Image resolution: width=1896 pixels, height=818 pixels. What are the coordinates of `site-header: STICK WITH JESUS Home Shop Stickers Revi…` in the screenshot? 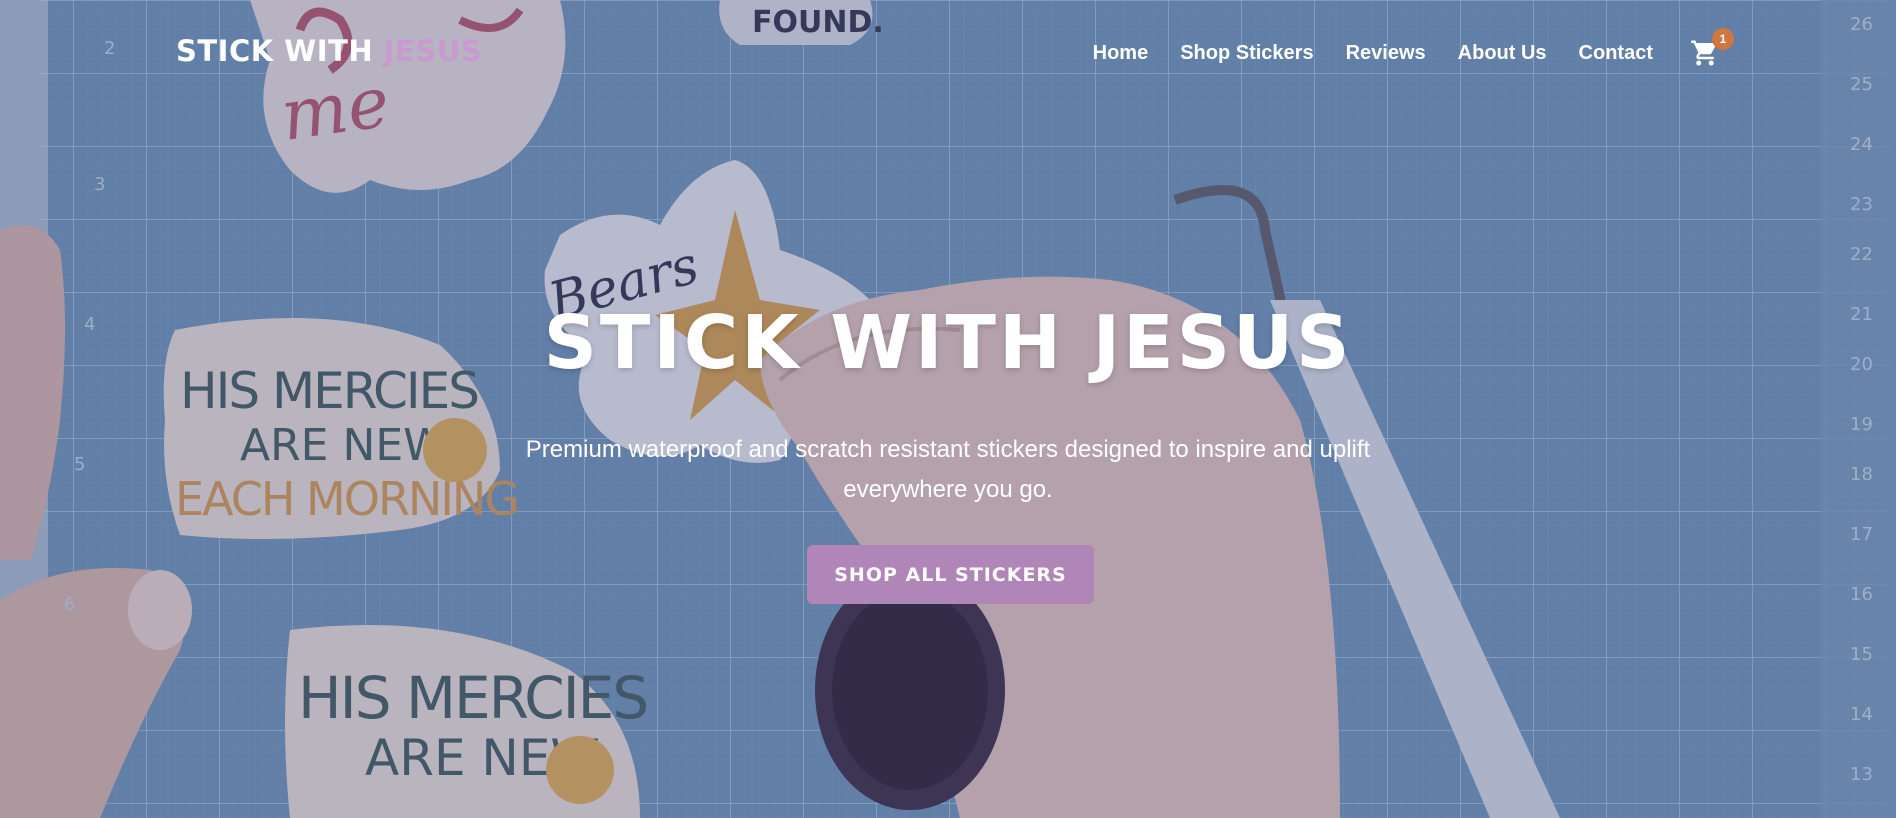 It's located at (948, 55).